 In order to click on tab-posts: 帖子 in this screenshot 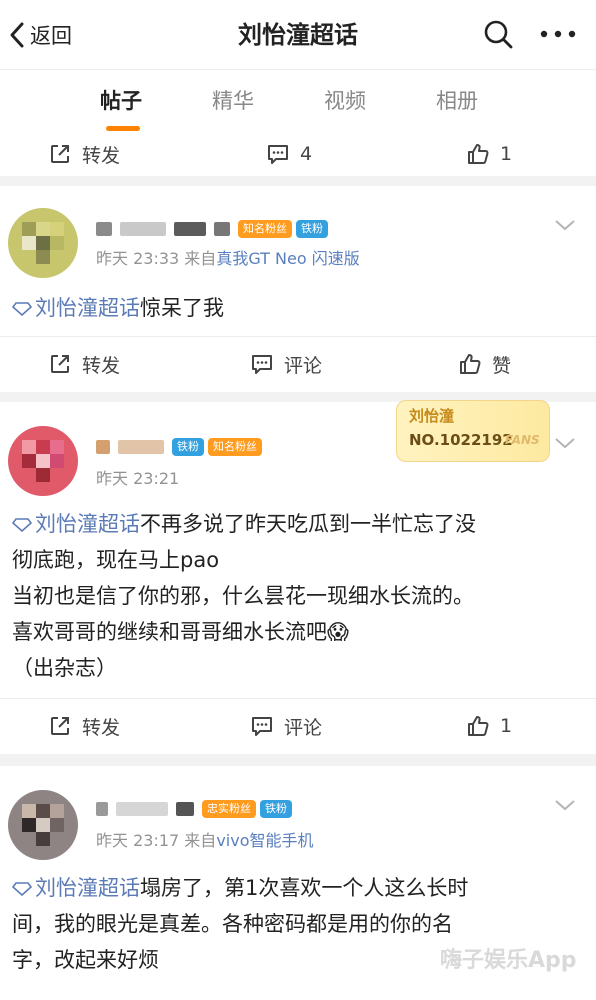, I will do `click(121, 101)`.